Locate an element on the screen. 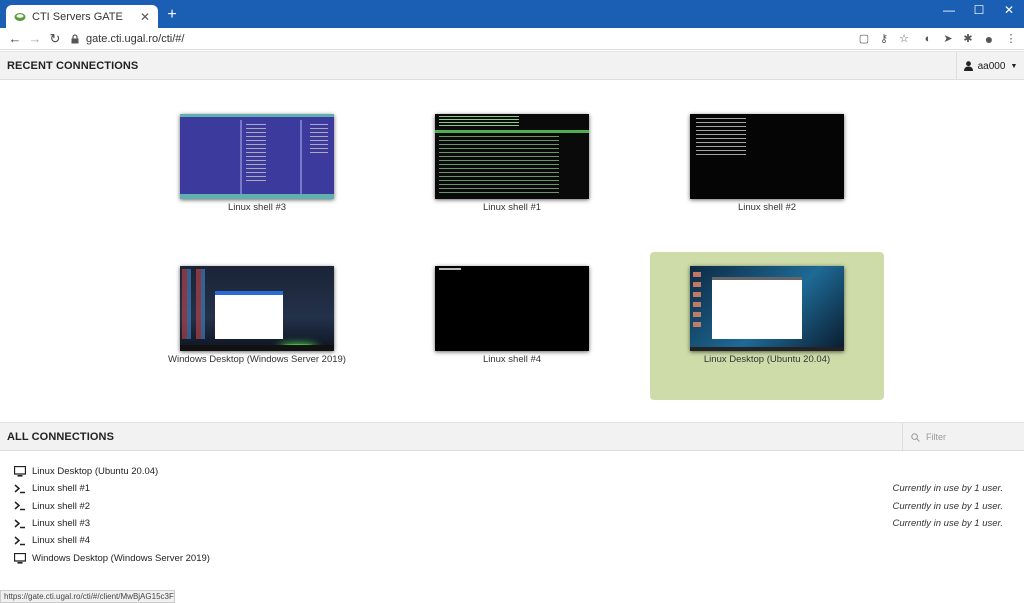  browser-titlebar: CTI Servers GATE ✕ + — ☐ ✕ is located at coordinates (512, 14).